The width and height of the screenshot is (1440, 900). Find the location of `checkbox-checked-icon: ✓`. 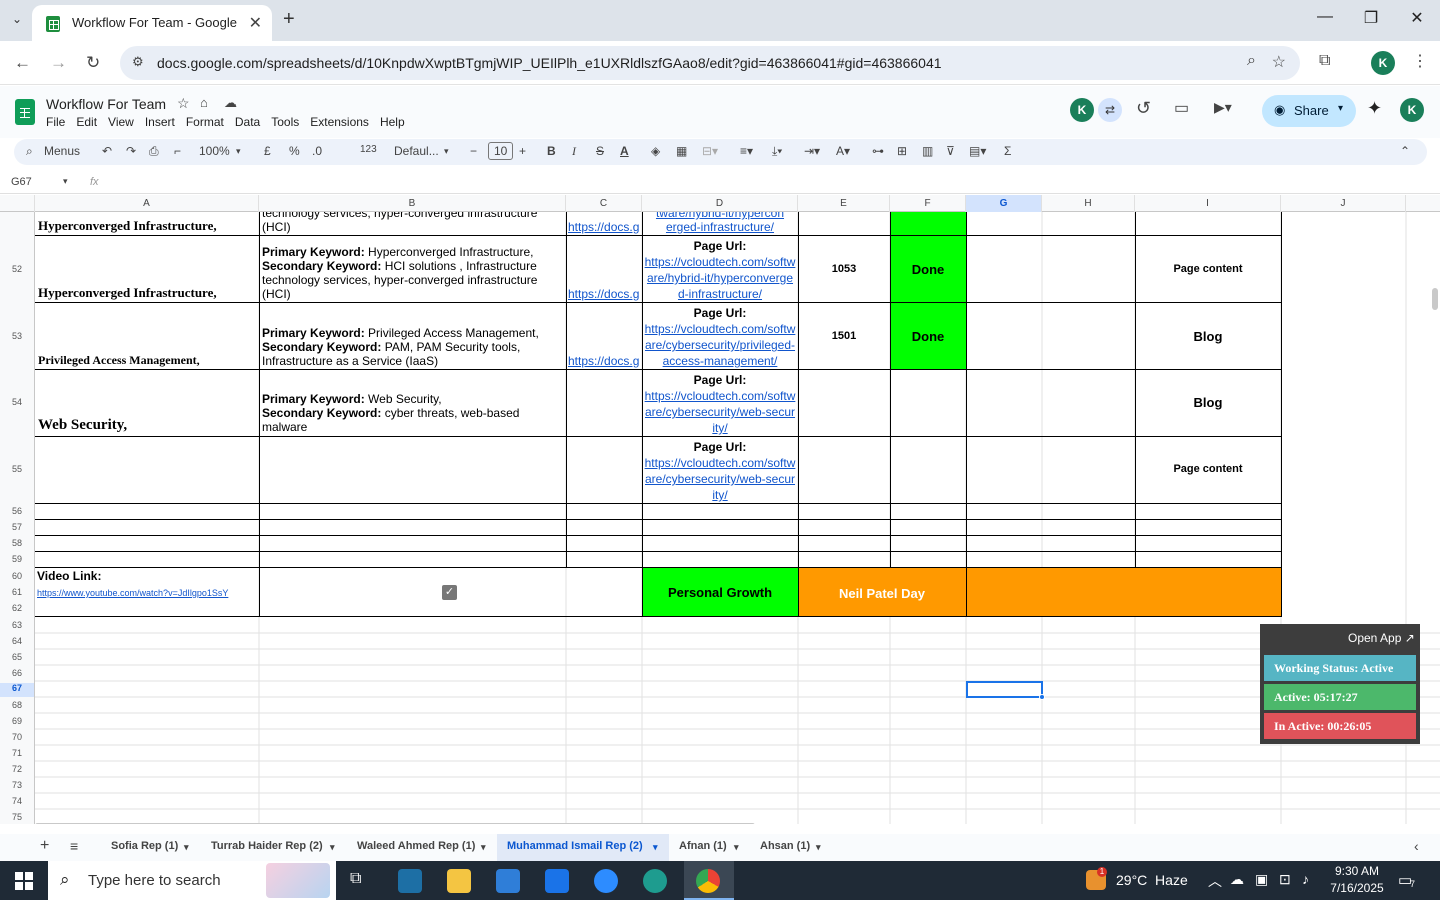

checkbox-checked-icon: ✓ is located at coordinates (449, 592).